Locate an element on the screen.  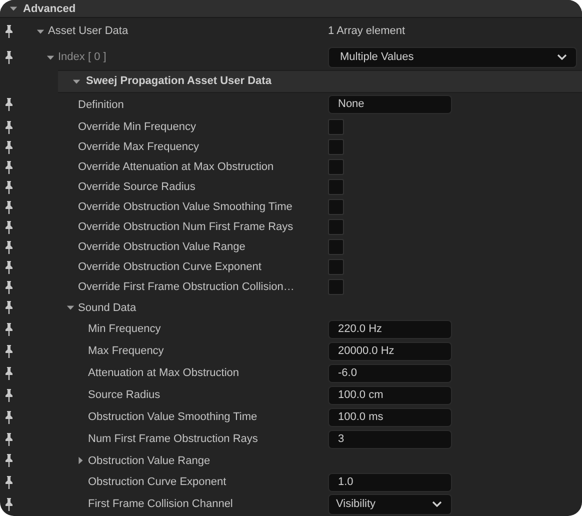
property-label: Max Frequency is located at coordinates (126, 351).